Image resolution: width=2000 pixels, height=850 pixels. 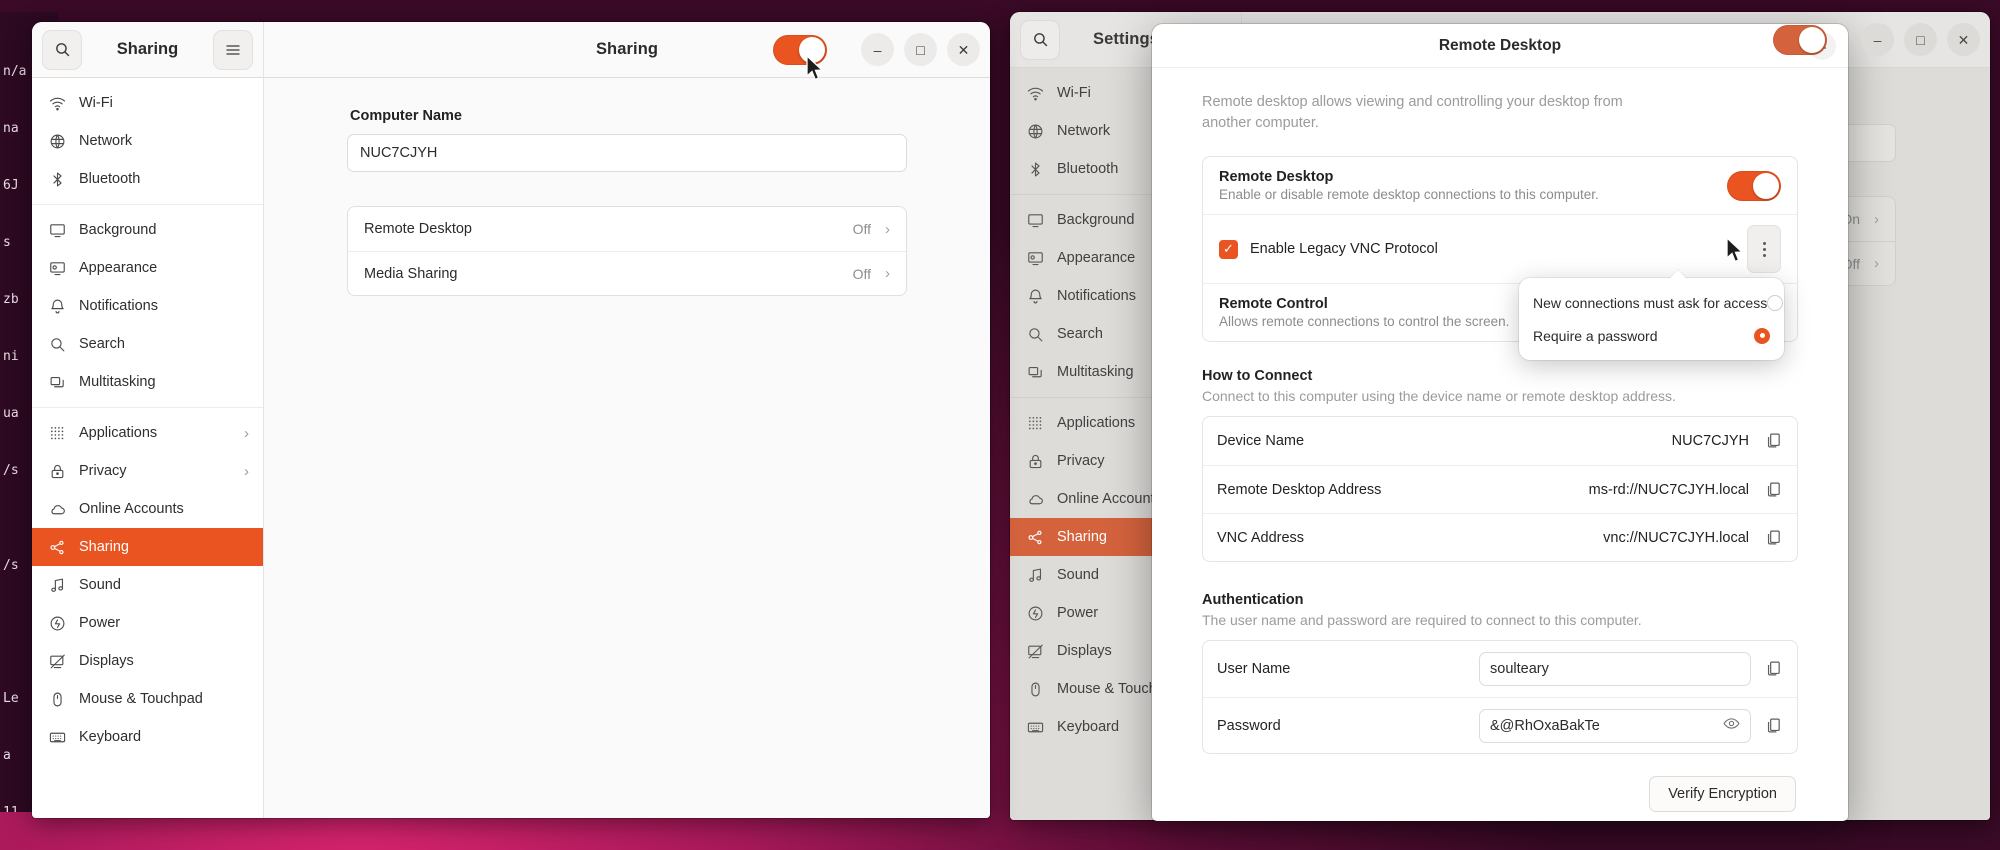 I want to click on remote-desktop-toggle, so click(x=1754, y=185).